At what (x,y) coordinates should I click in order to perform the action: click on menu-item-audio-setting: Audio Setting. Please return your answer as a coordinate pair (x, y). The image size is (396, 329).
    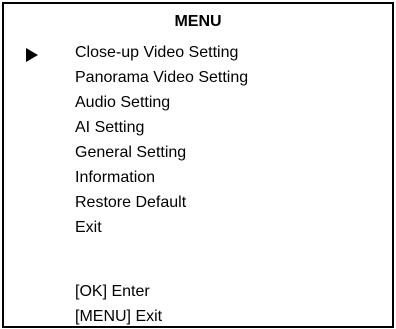
    Looking at the image, I should click on (161, 102).